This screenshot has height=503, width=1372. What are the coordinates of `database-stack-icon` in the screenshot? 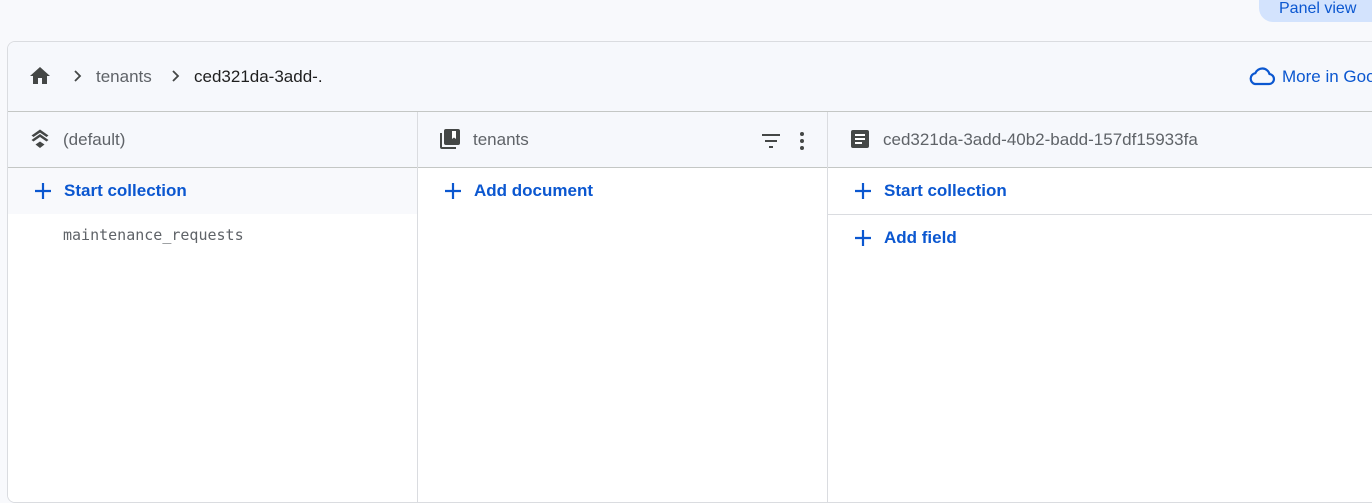 It's located at (40, 138).